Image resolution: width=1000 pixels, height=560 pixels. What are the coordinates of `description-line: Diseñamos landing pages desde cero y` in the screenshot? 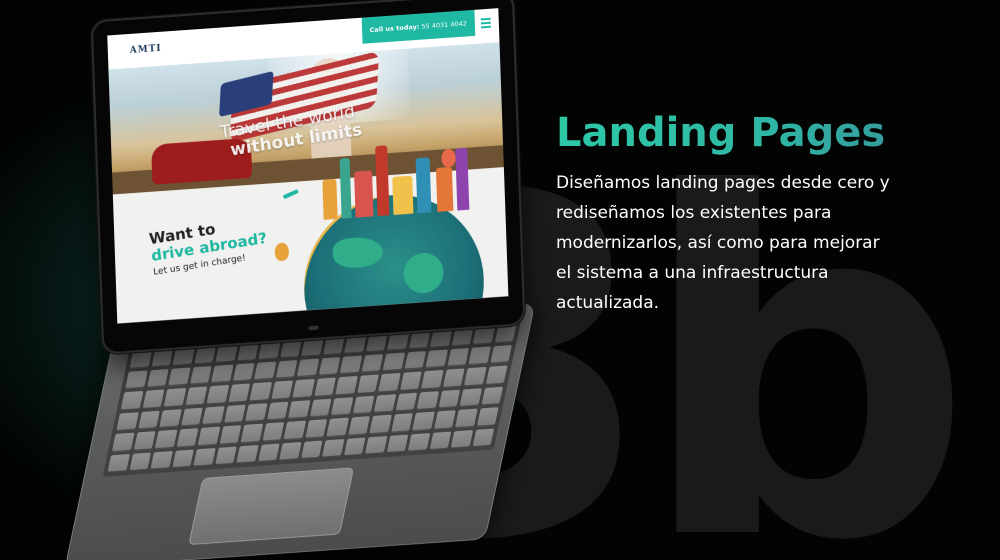 It's located at (723, 183).